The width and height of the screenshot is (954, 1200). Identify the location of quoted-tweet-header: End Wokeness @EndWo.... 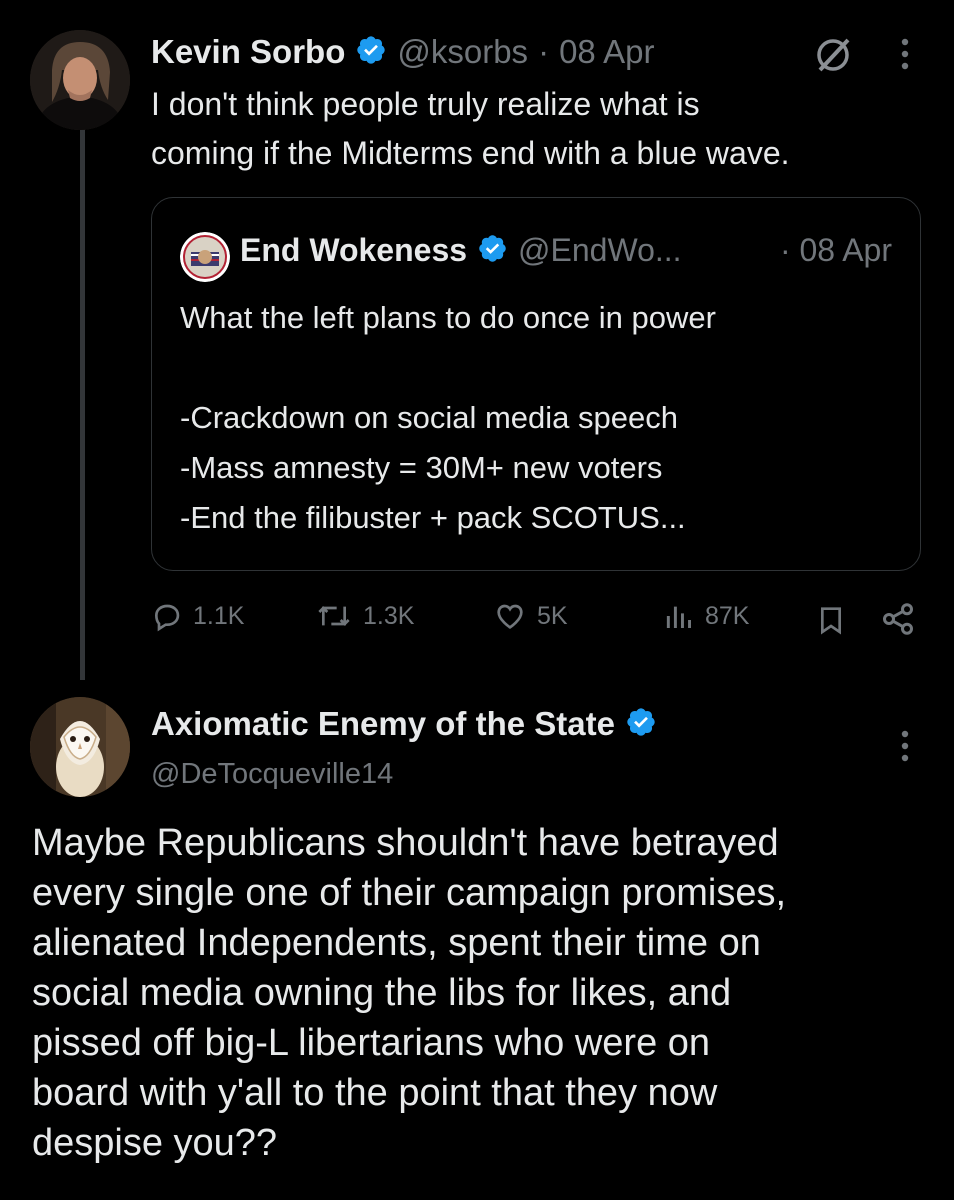
(461, 250).